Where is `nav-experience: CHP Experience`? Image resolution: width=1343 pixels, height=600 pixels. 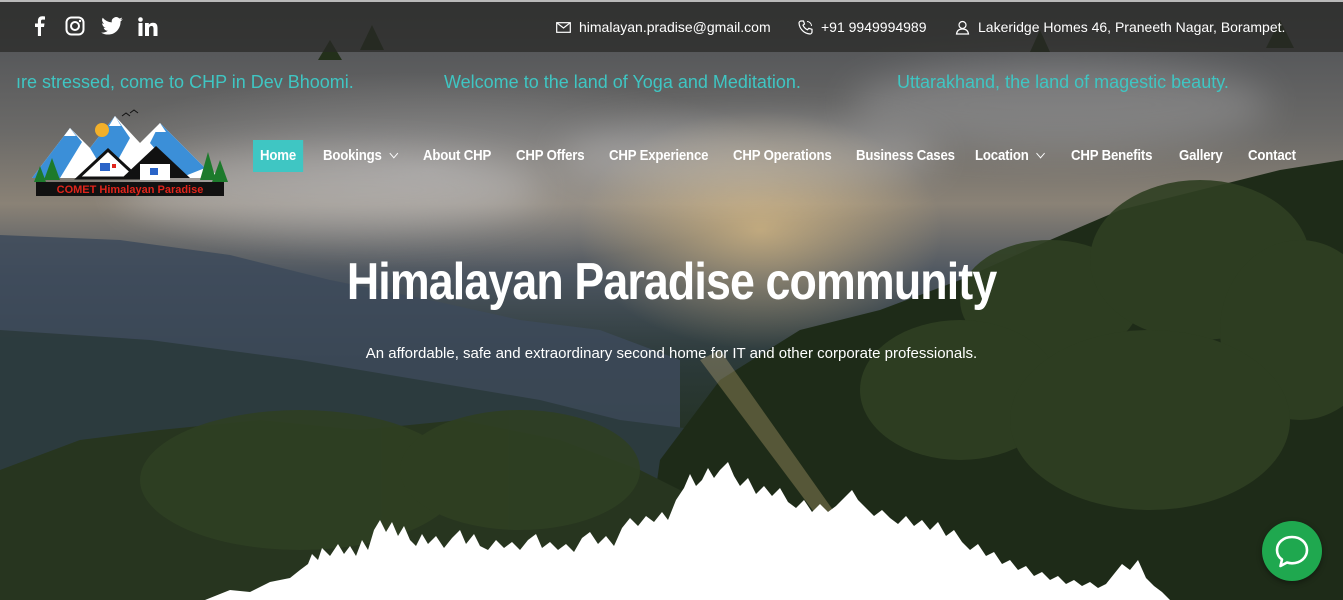
nav-experience: CHP Experience is located at coordinates (658, 156).